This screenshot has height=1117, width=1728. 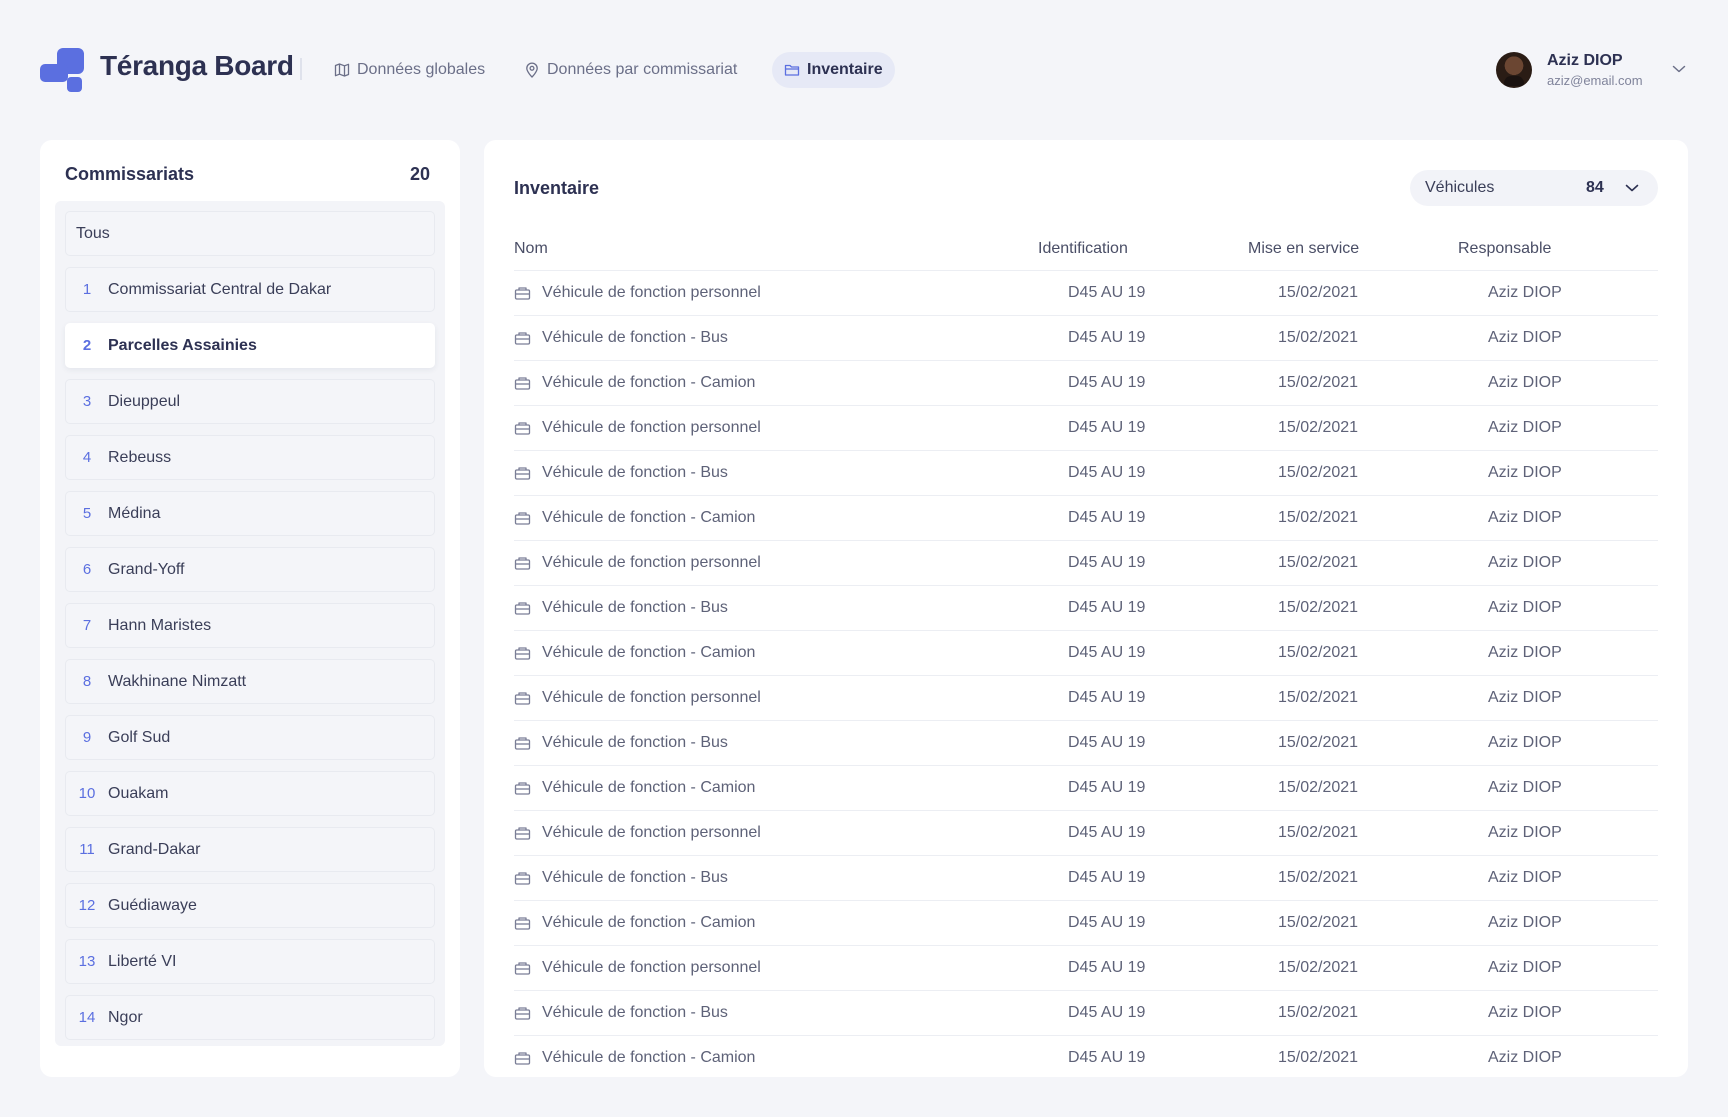 What do you see at coordinates (250, 961) in the screenshot?
I see `commissariat-item: 13 Liberté VI` at bounding box center [250, 961].